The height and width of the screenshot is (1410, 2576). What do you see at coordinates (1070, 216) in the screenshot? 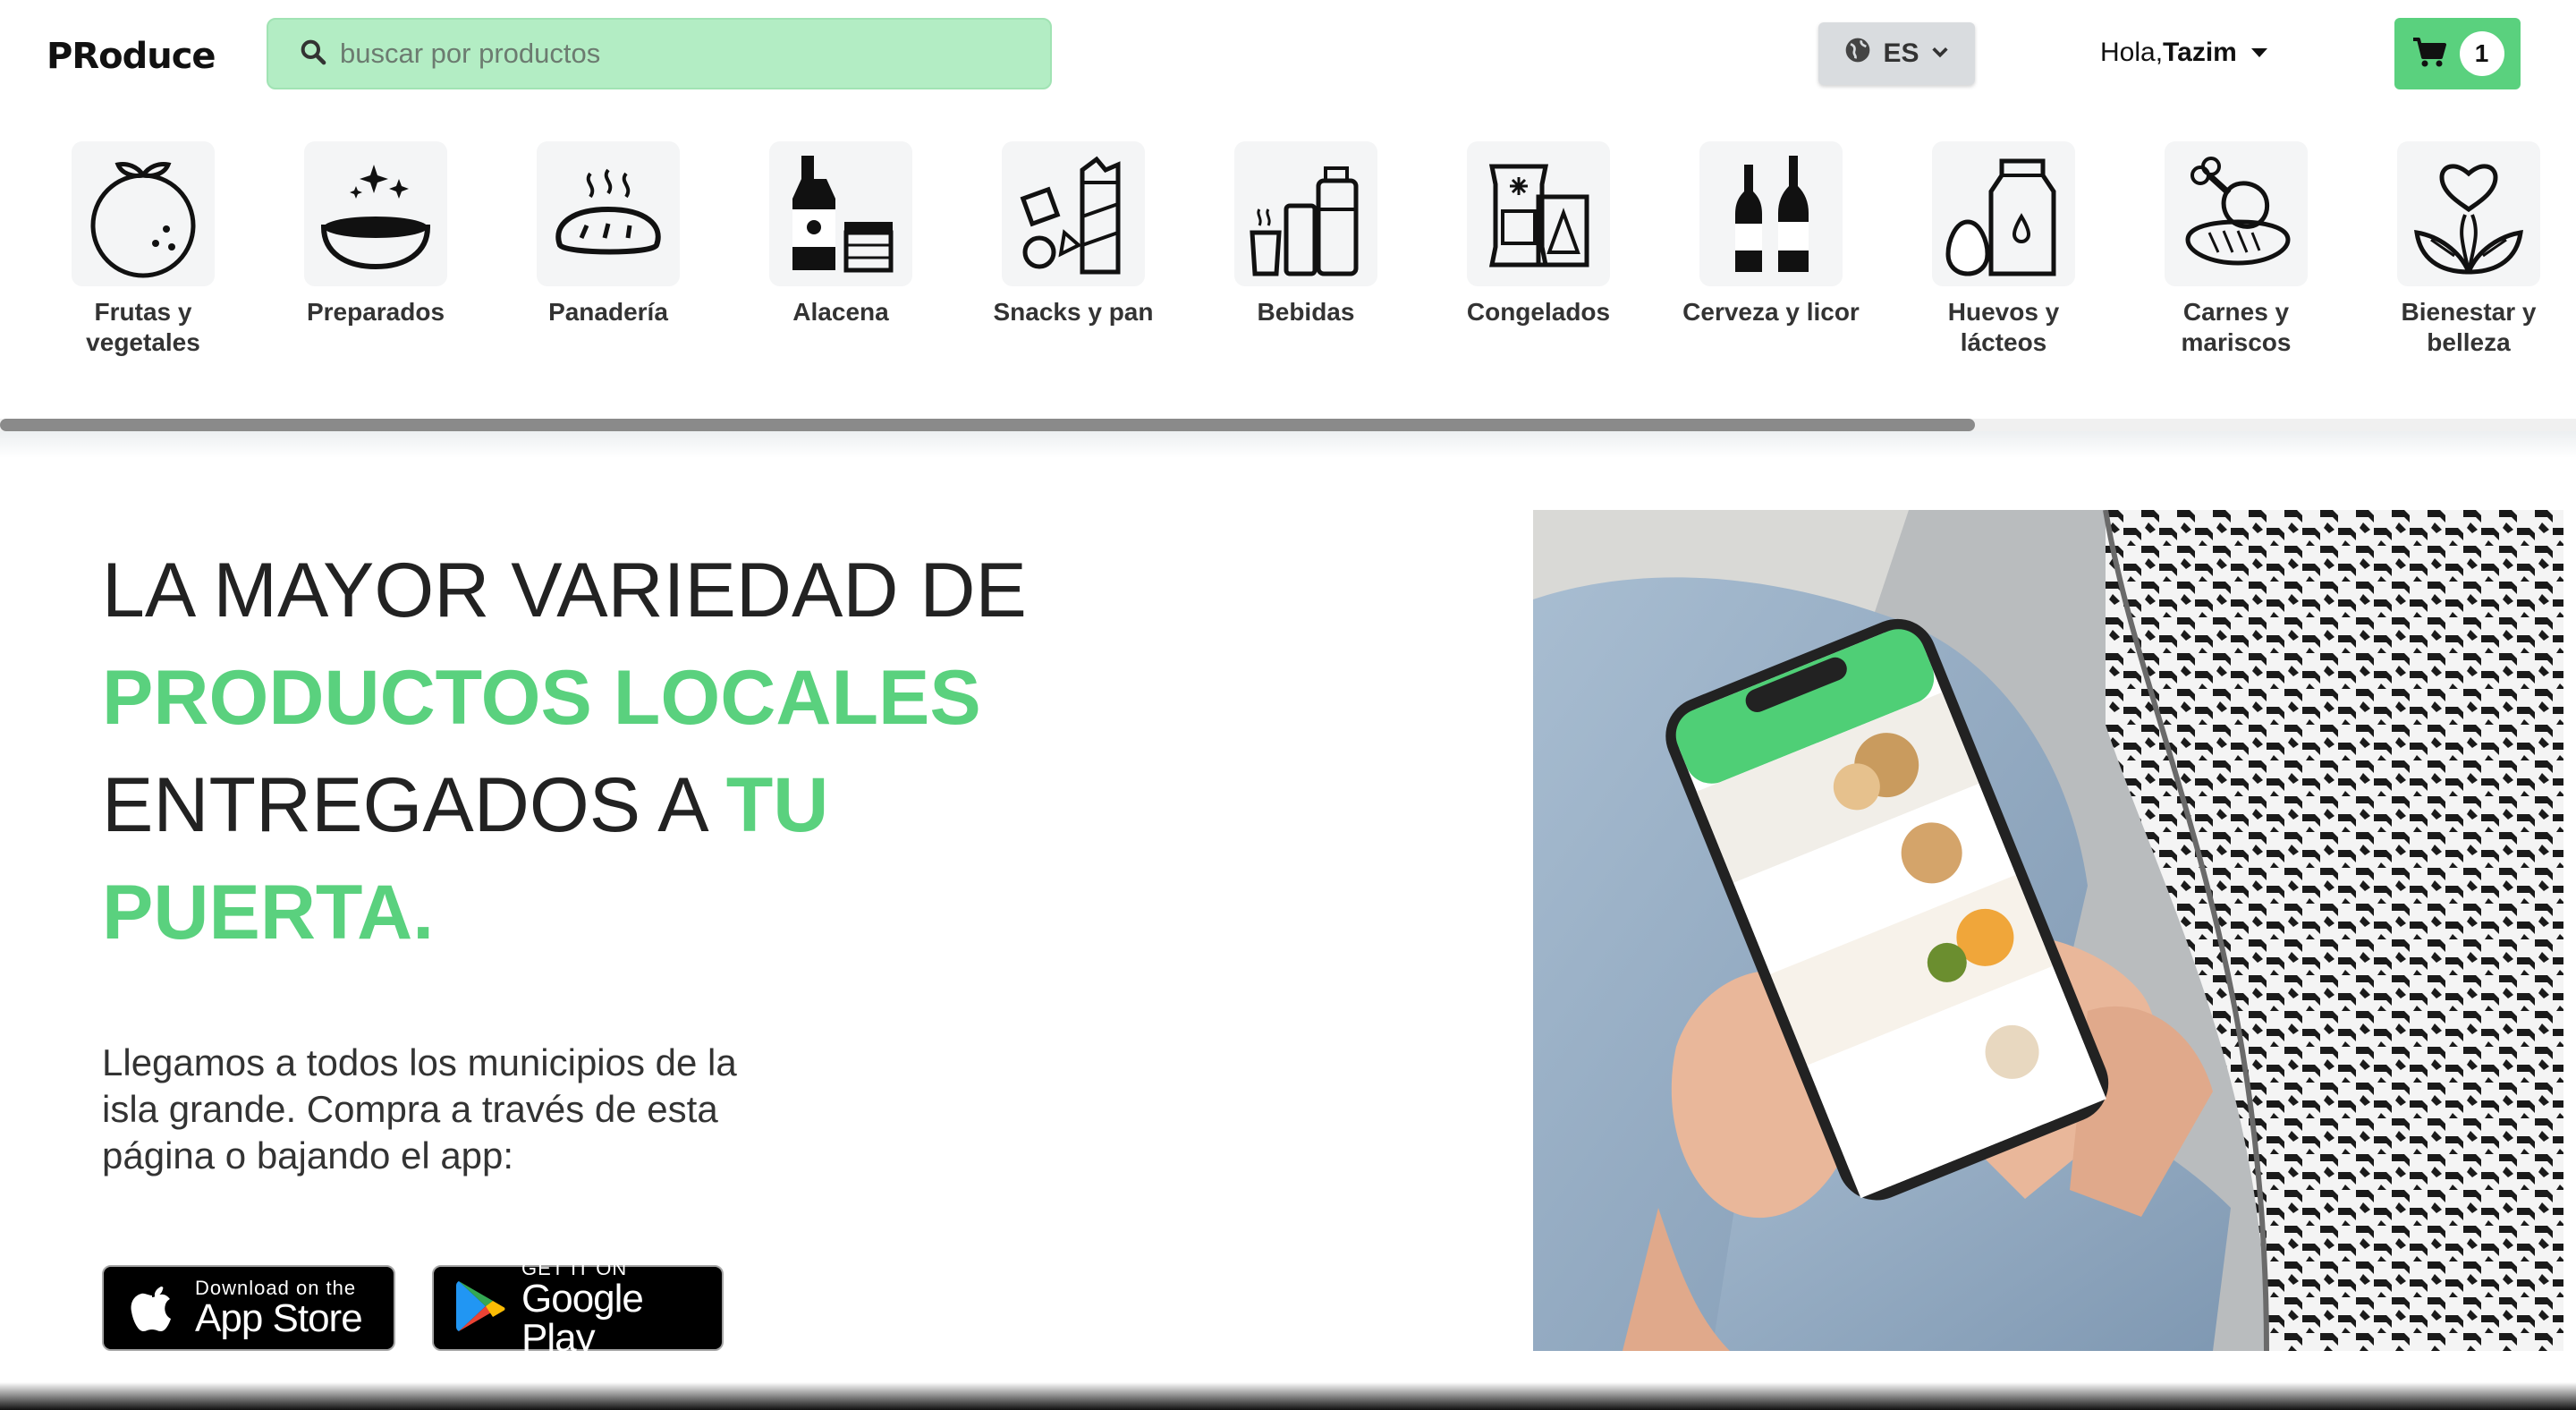
I see `snacks-icon` at bounding box center [1070, 216].